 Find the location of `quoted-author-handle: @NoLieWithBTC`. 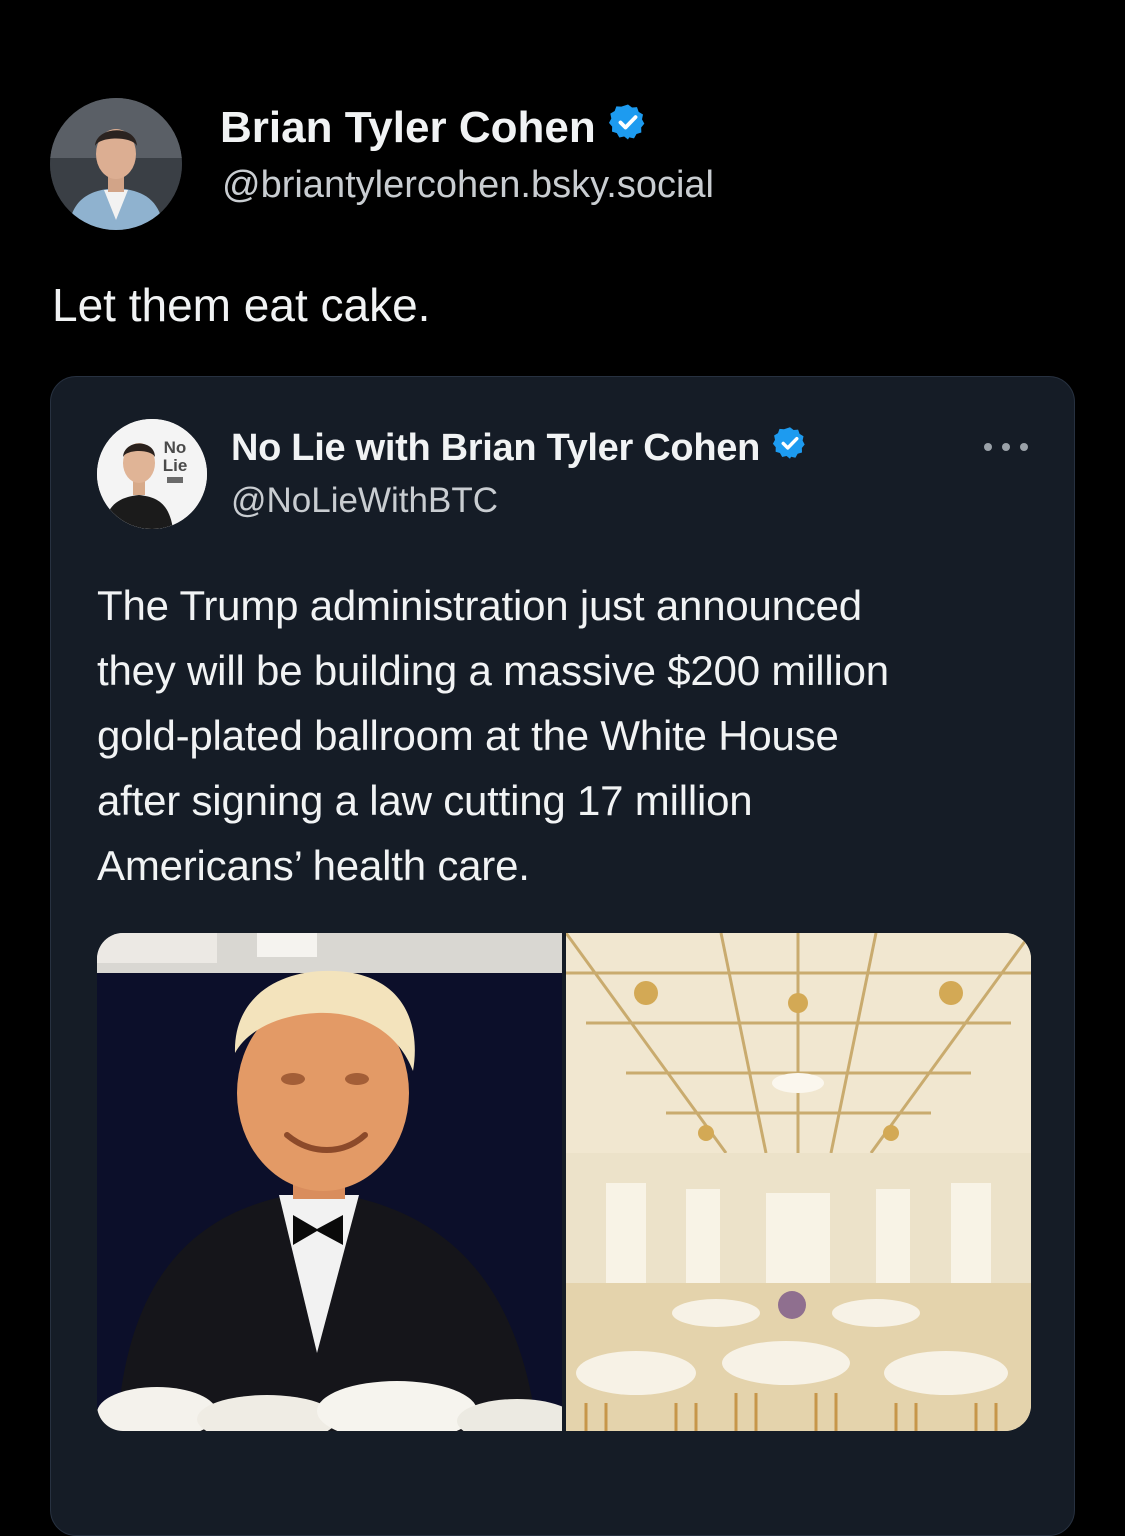

quoted-author-handle: @NoLieWithBTC is located at coordinates (364, 501).